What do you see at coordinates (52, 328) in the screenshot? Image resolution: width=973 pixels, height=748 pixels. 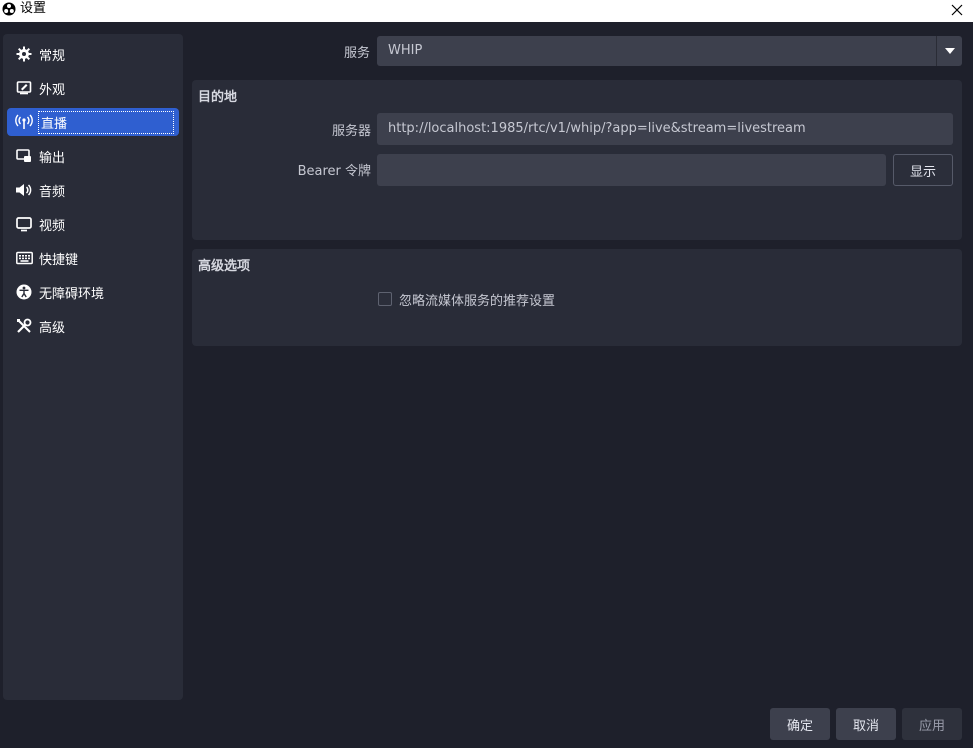 I see `sidebar-item-label: 高级` at bounding box center [52, 328].